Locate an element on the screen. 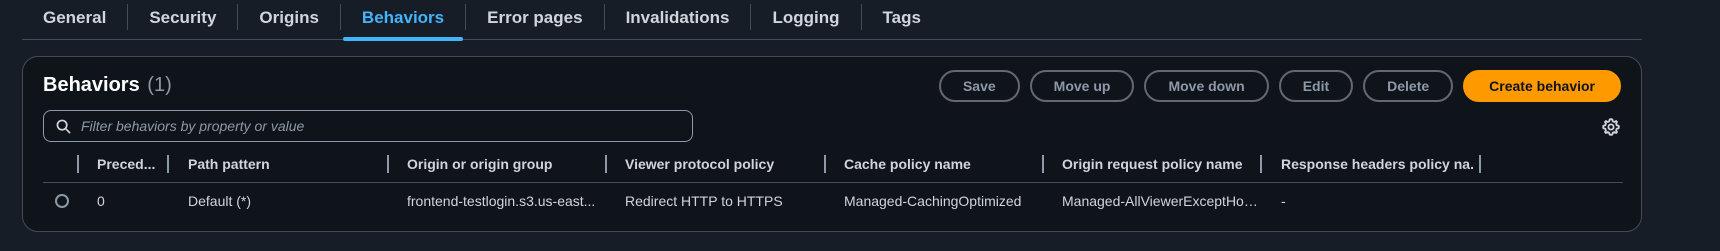  cell-response-headers-policy: - is located at coordinates (1283, 201).